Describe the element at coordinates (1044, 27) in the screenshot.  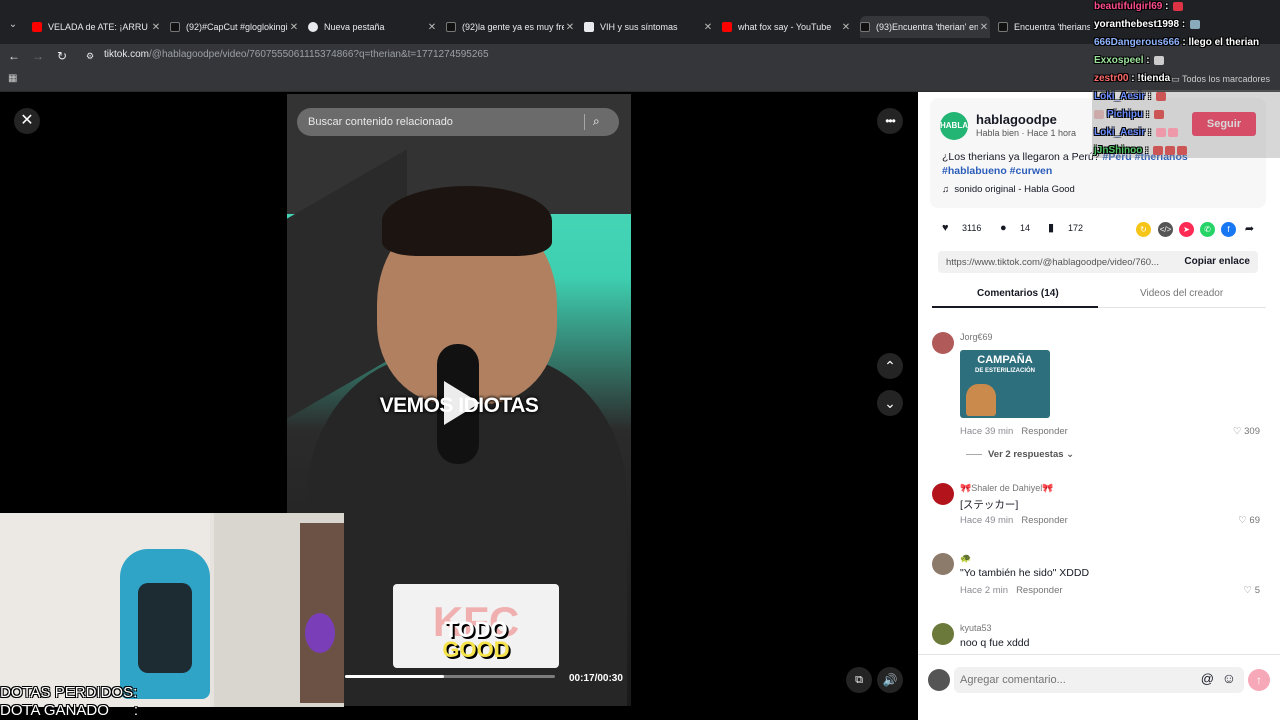
I see `tab: Encuentra 'therians en` at that location.